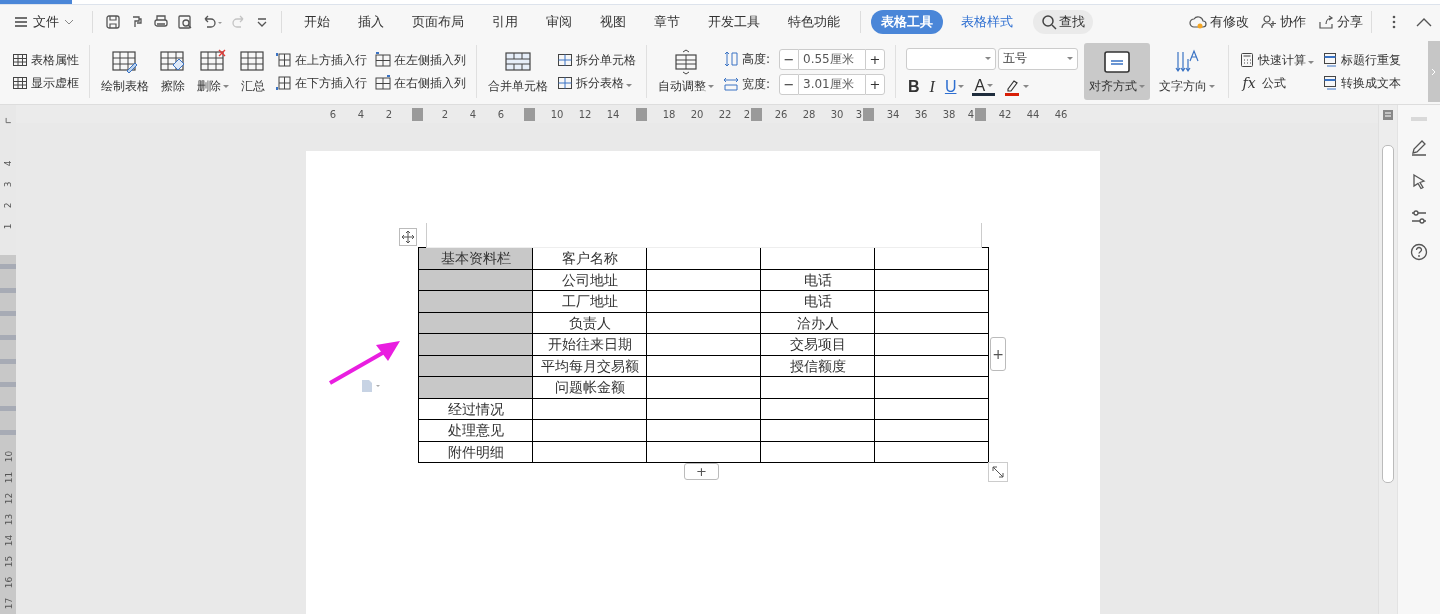 This screenshot has width=1440, height=614. Describe the element at coordinates (832, 59) in the screenshot. I see `input-field: 0.55厘米` at that location.